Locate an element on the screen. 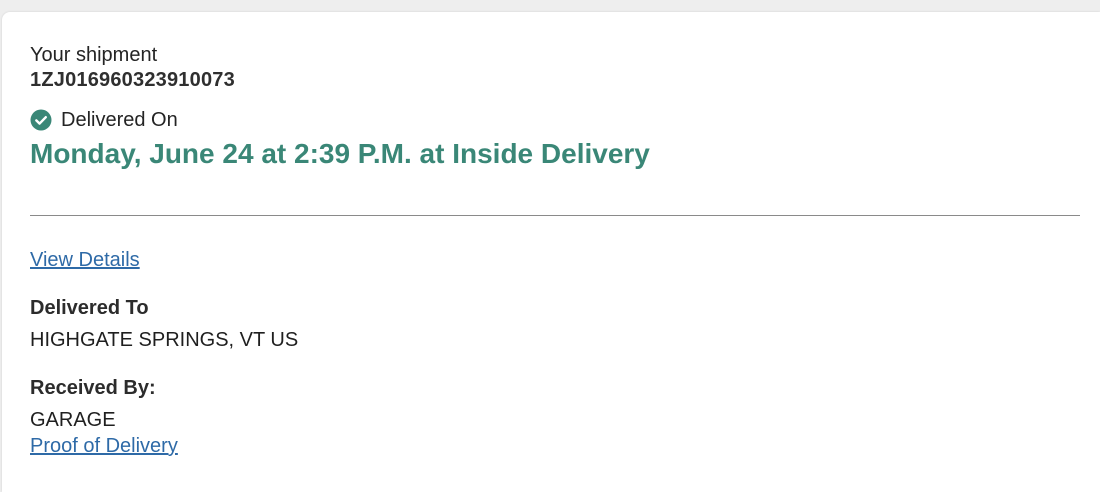 The image size is (1100, 492). delivered-to-label: Delivered To is located at coordinates (89, 308).